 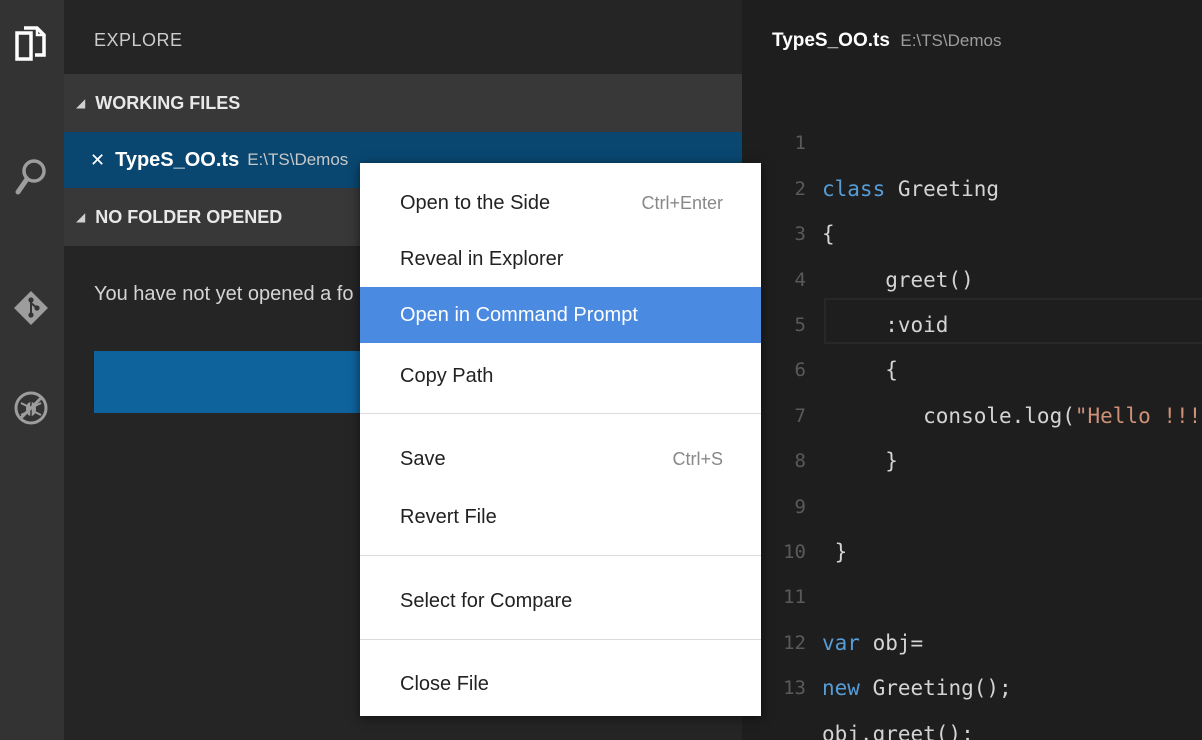 I want to click on close-file-icon: ✕, so click(x=97, y=160).